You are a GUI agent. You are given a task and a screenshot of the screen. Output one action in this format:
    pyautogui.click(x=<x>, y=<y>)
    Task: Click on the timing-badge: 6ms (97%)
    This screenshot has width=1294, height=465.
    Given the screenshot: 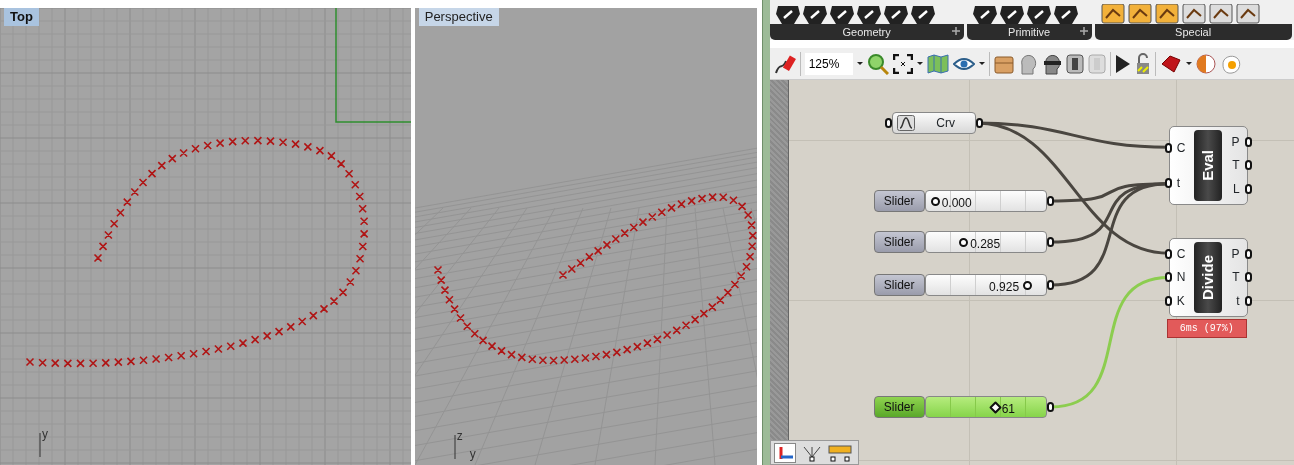 What is the action you would take?
    pyautogui.click(x=1206, y=328)
    